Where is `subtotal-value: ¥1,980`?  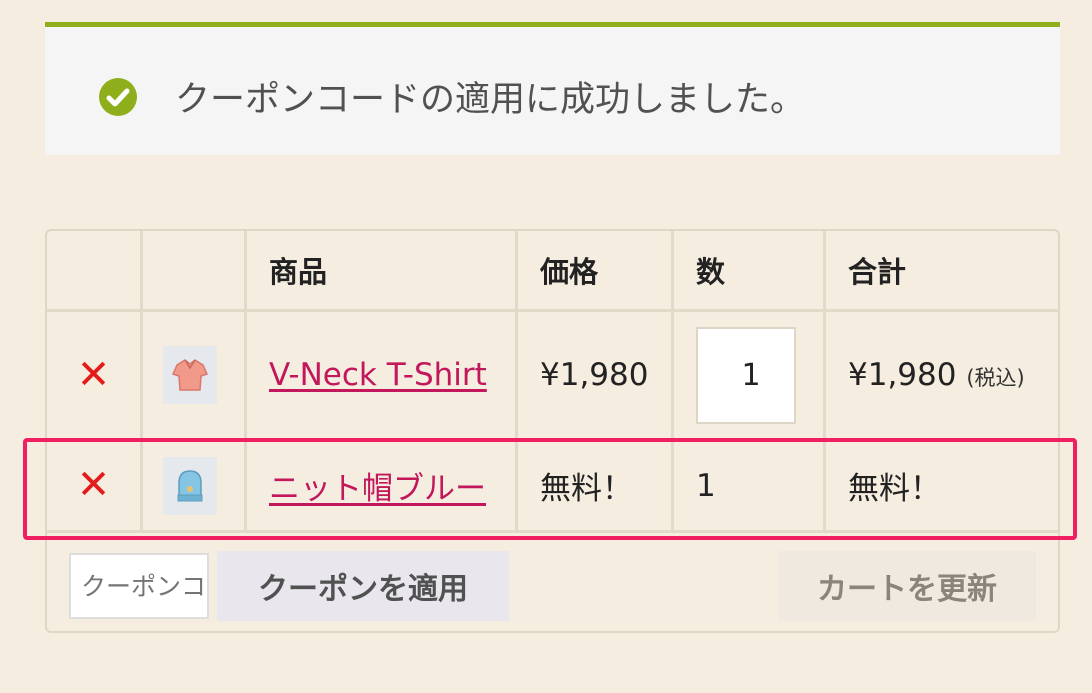
subtotal-value: ¥1,980 is located at coordinates (902, 375).